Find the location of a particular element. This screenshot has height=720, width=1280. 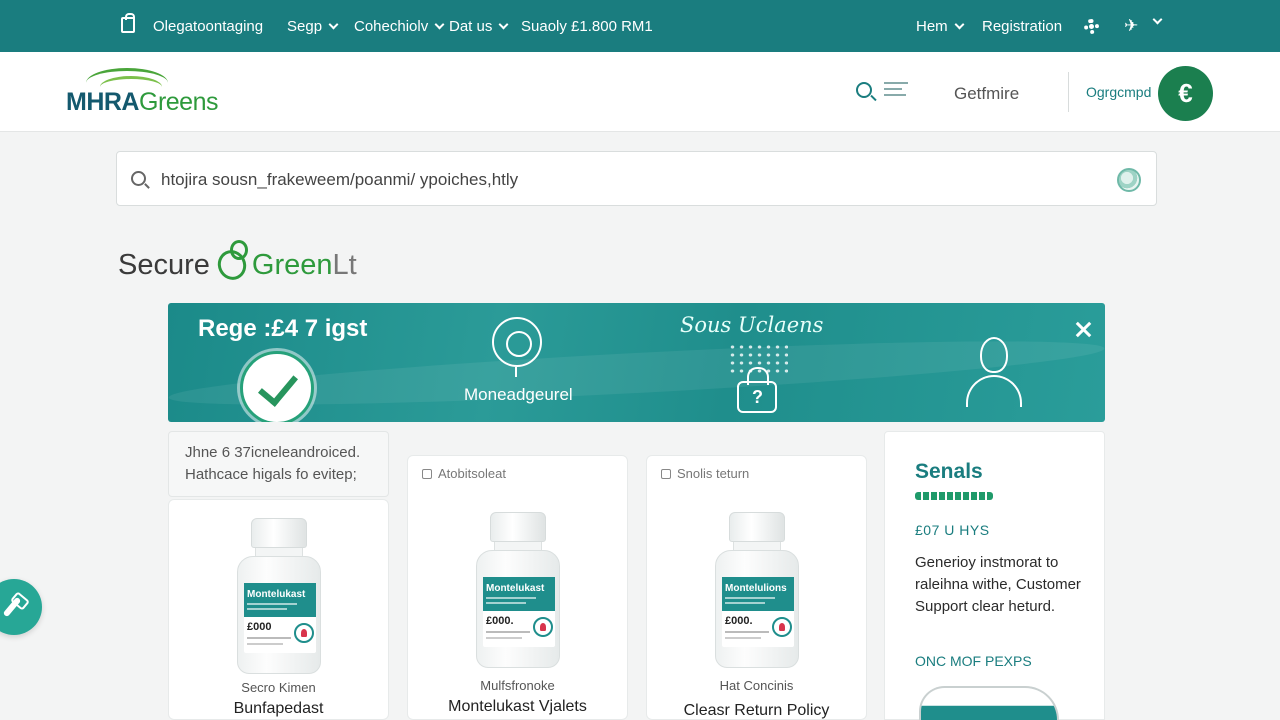

location-pin-icon is located at coordinates (517, 342).